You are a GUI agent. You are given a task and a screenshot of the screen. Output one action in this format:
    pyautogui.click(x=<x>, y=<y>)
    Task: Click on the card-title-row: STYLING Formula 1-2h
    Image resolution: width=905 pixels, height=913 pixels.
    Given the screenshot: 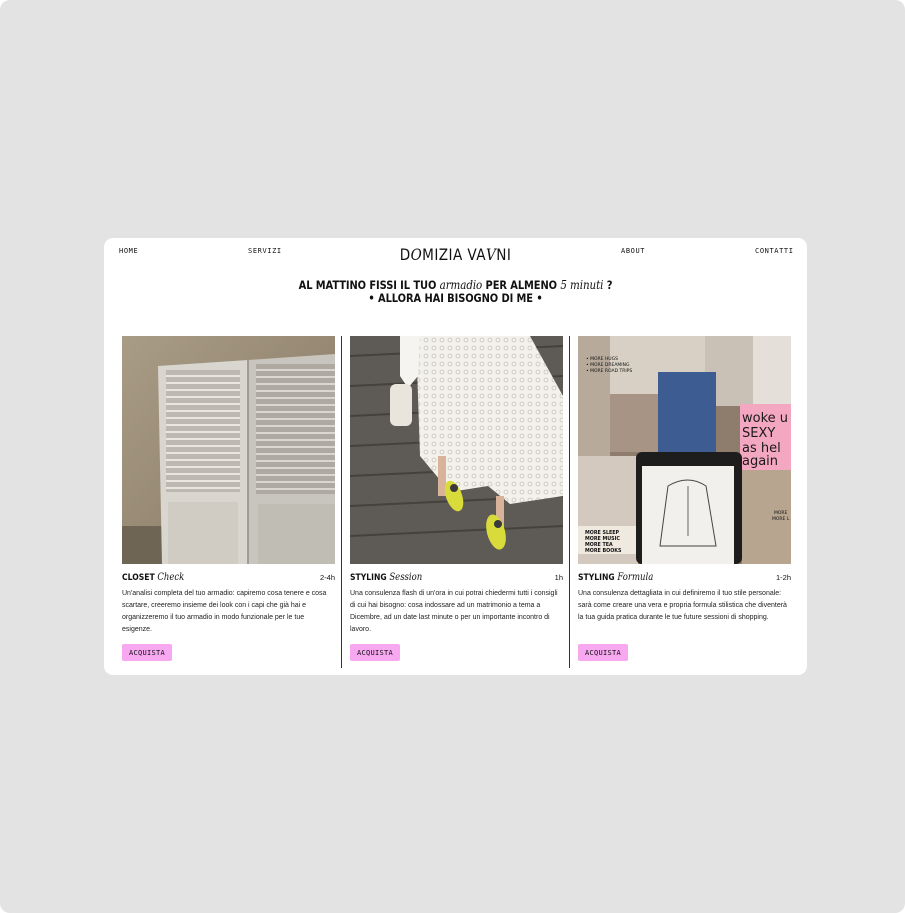 What is the action you would take?
    pyautogui.click(x=684, y=578)
    